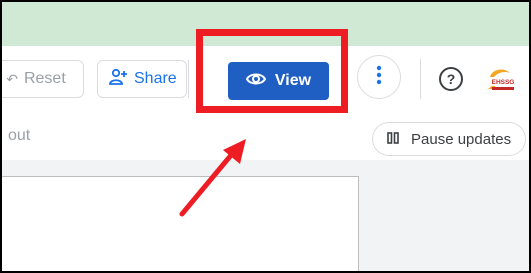  I want to click on undo-icon: ↶, so click(12, 78).